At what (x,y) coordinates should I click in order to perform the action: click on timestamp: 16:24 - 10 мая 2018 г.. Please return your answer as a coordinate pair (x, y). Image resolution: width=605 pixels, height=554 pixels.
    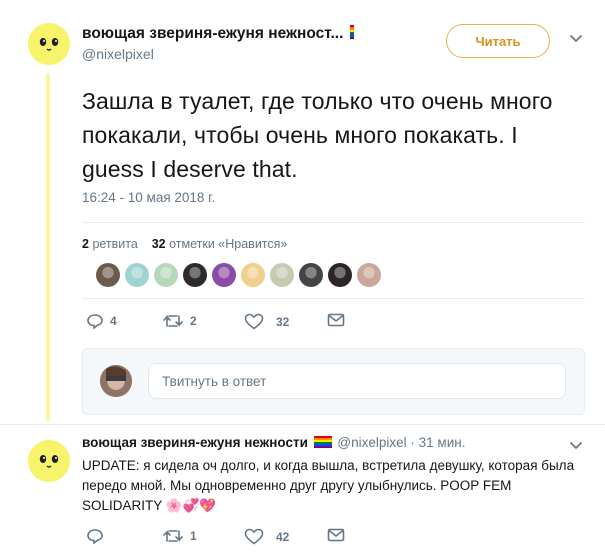
    Looking at the image, I should click on (148, 197).